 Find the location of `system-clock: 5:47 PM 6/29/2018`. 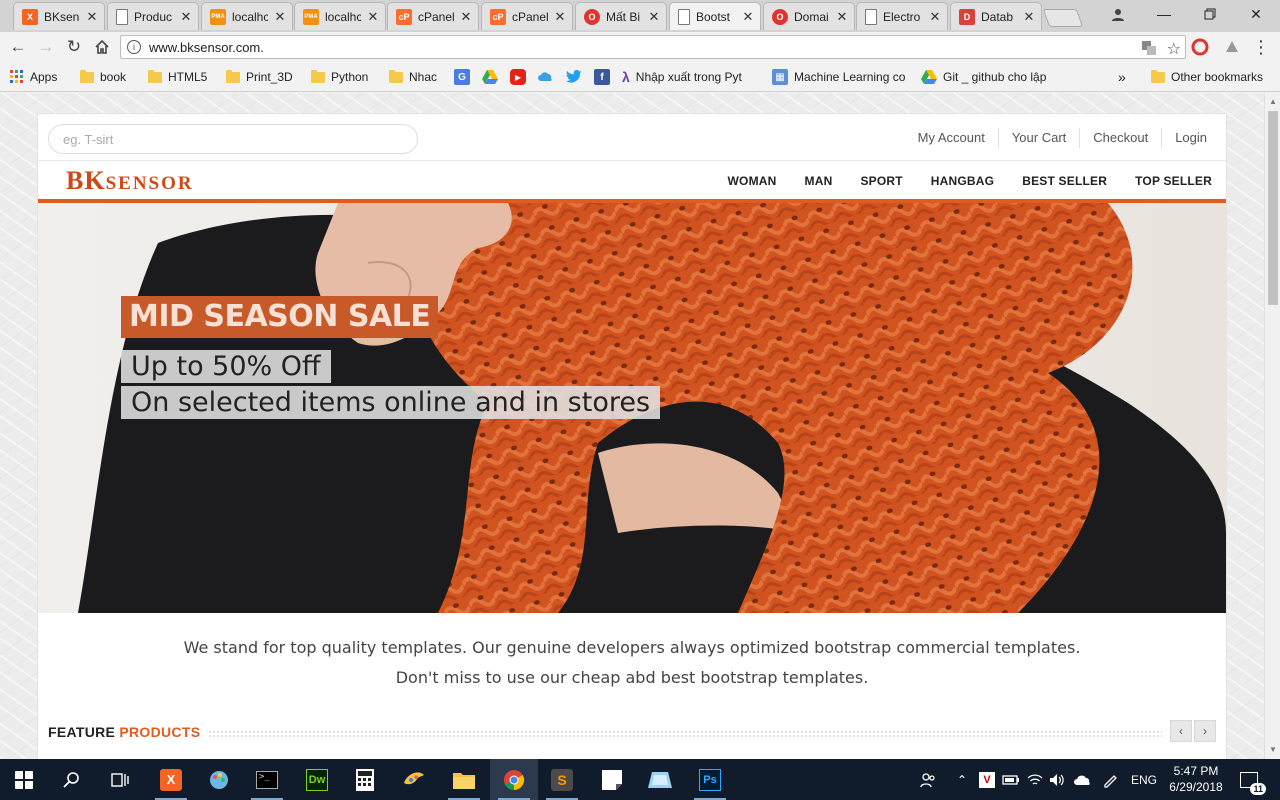

system-clock: 5:47 PM 6/29/2018 is located at coordinates (1196, 779).